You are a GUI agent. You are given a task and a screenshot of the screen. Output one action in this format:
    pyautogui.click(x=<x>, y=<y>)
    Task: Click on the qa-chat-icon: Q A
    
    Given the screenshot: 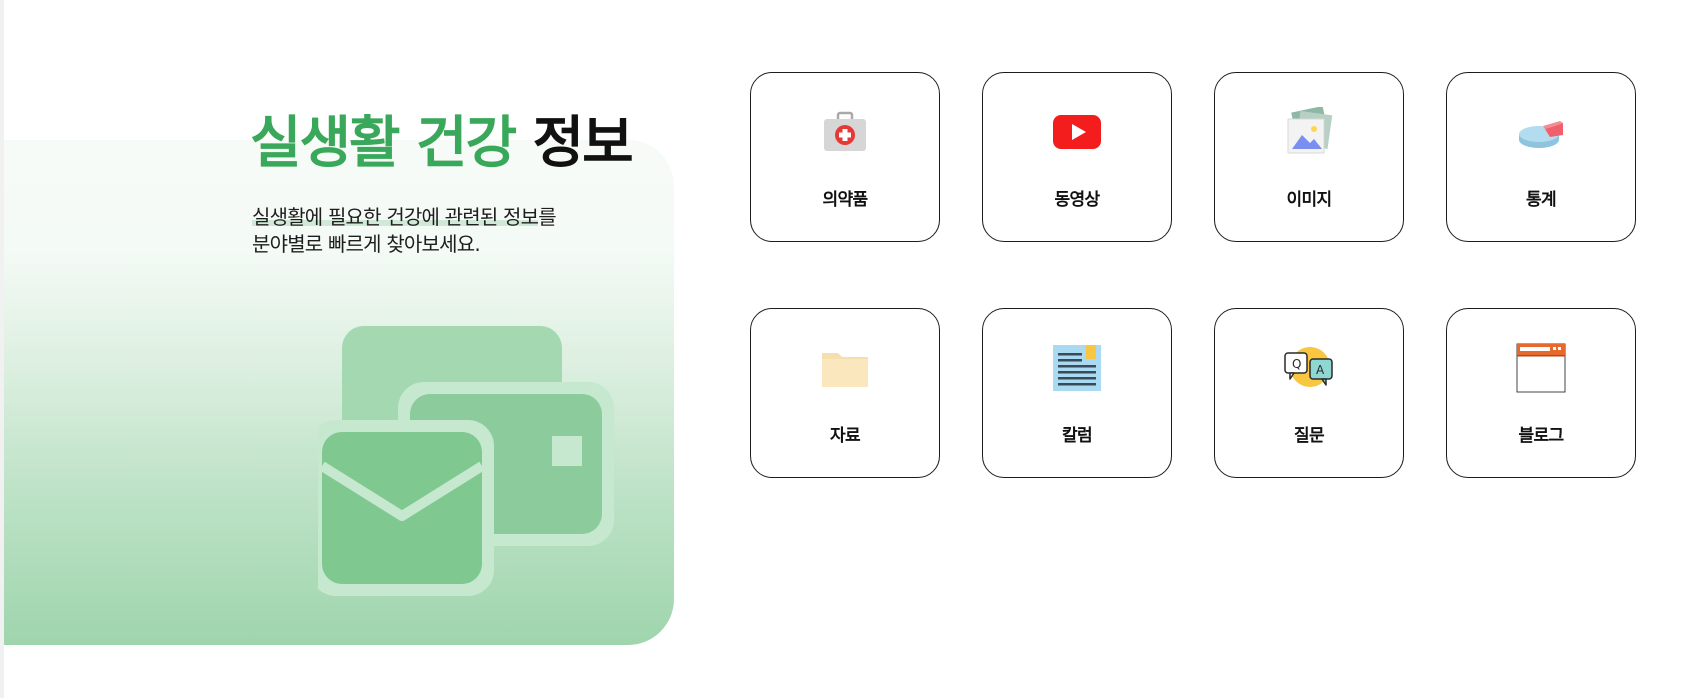 What is the action you would take?
    pyautogui.click(x=1308, y=367)
    